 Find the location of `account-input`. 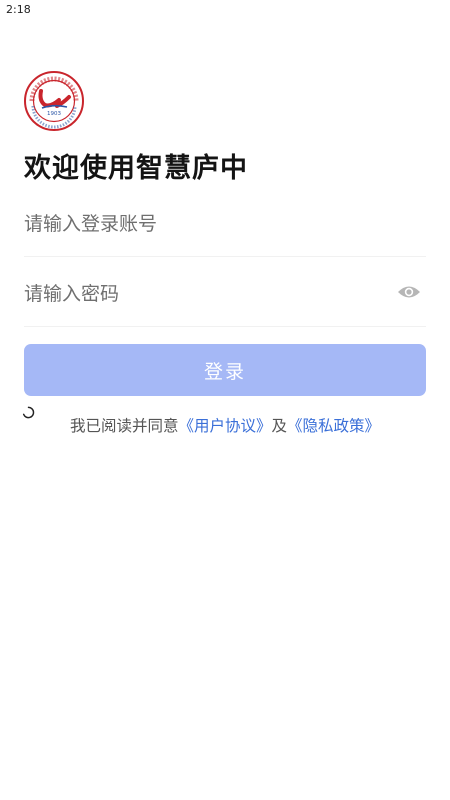

account-input is located at coordinates (204, 224).